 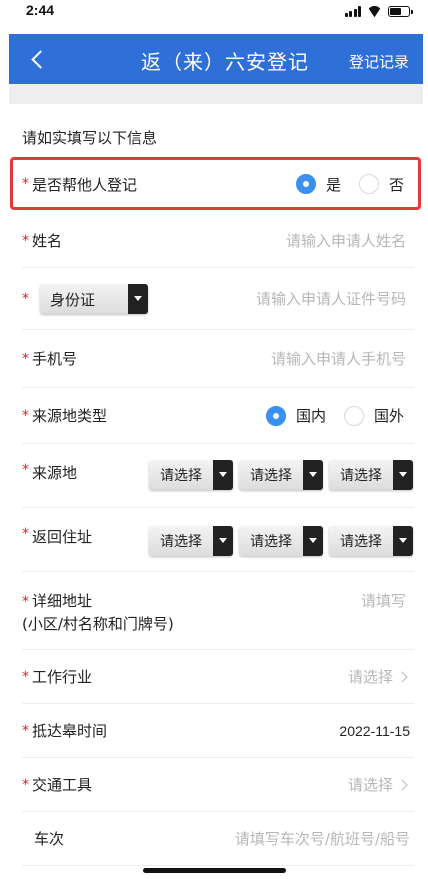 What do you see at coordinates (374, 731) in the screenshot?
I see `arrival-time-value: 2022-11-15` at bounding box center [374, 731].